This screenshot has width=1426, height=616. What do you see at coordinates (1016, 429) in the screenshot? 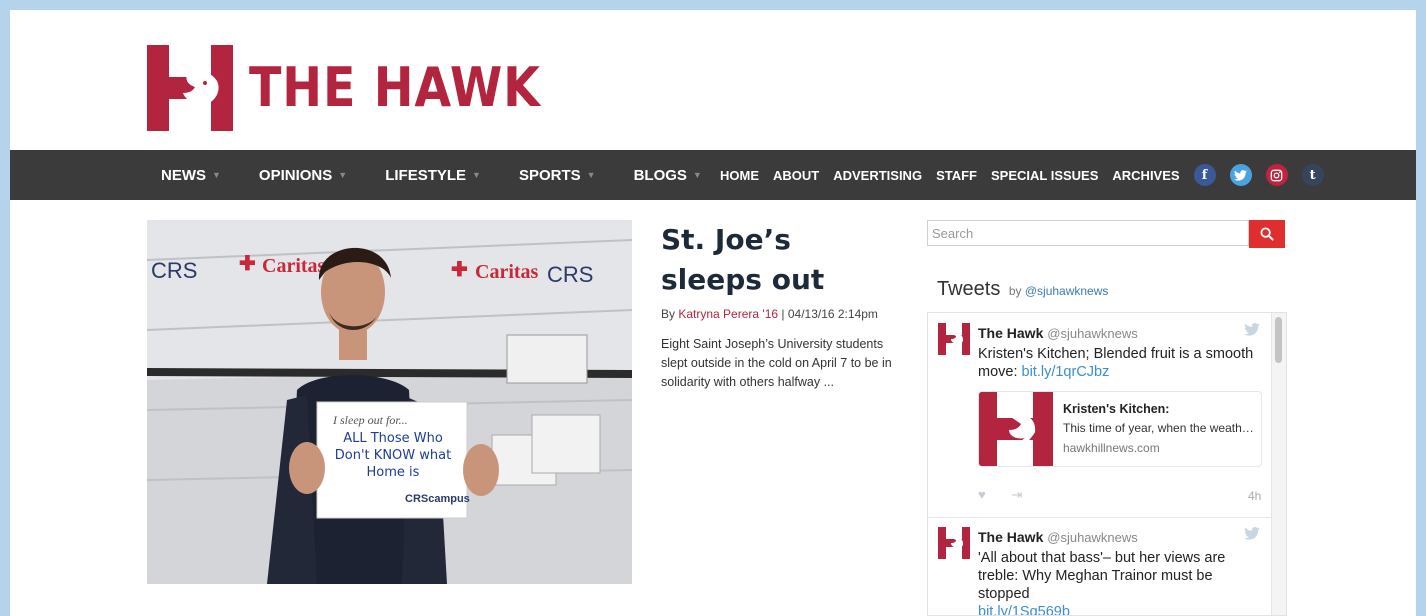
I see `card-thumbnail` at bounding box center [1016, 429].